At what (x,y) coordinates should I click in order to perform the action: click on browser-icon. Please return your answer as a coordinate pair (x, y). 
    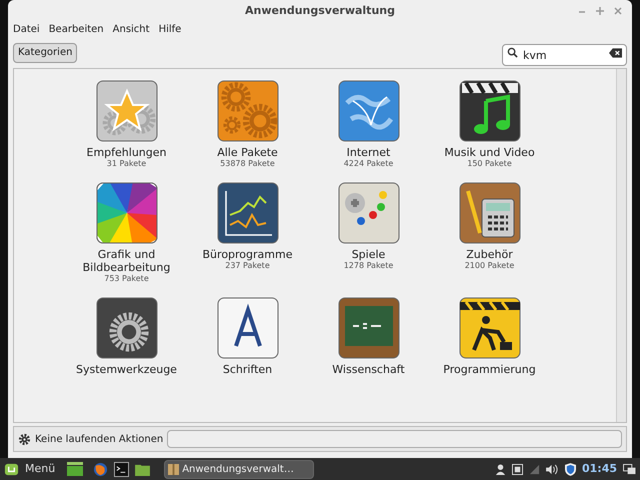
    Looking at the image, I should click on (100, 469).